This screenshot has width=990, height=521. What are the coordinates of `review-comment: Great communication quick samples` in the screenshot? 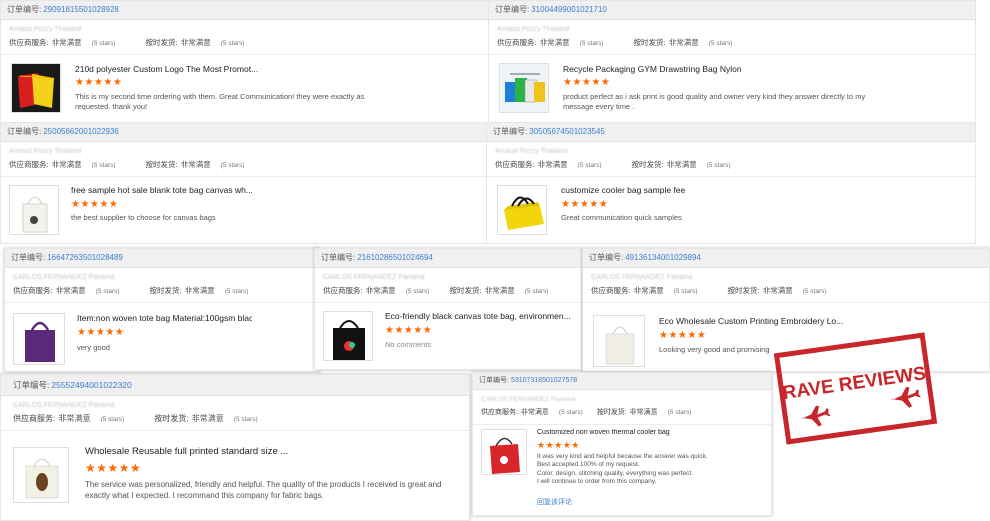 It's located at (621, 217).